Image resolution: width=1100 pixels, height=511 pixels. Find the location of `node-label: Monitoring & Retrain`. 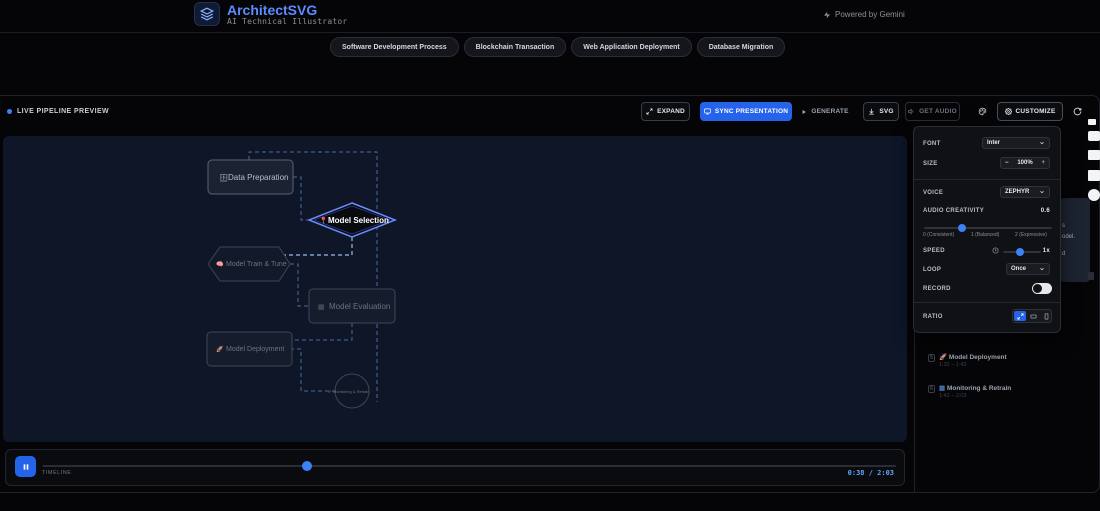

node-label: Monitoring & Retrain is located at coordinates (351, 391).